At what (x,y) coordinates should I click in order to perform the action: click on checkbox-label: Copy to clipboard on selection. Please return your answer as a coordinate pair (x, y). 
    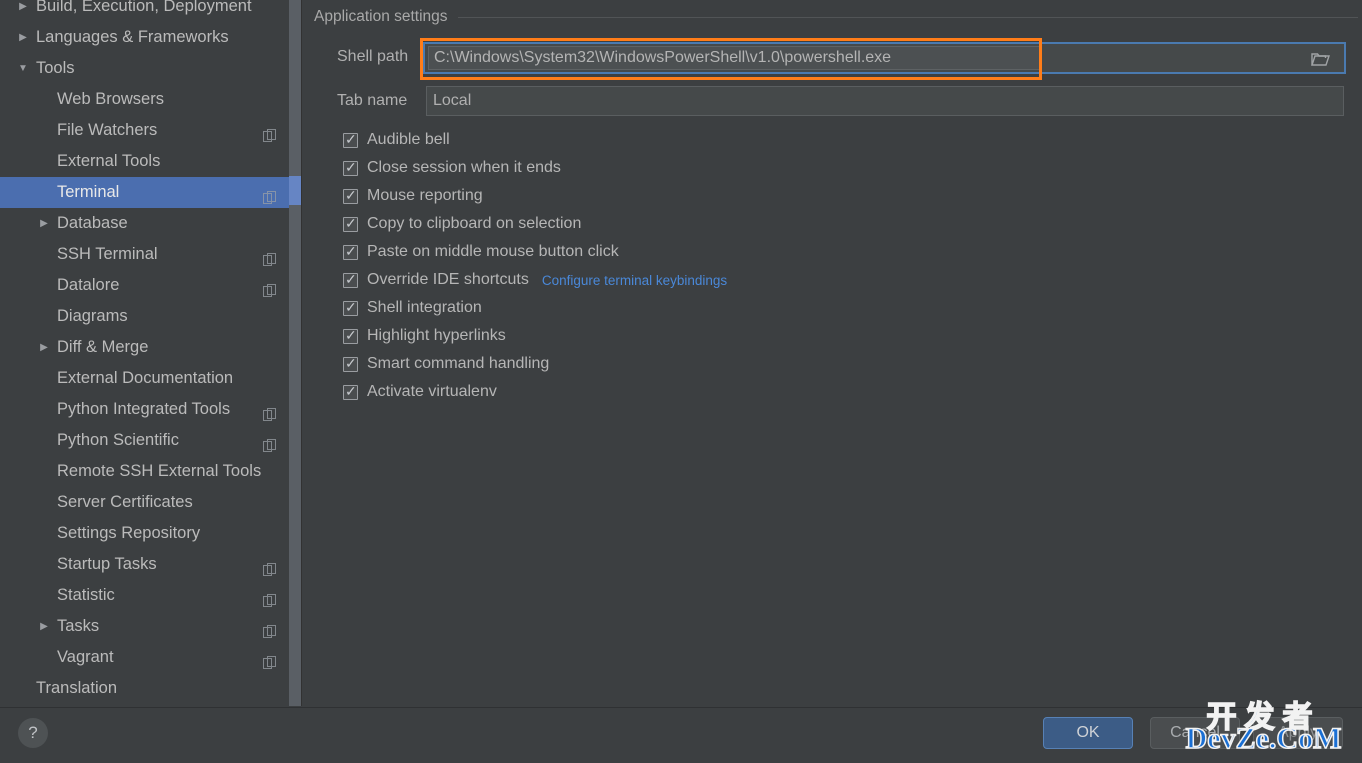
    Looking at the image, I should click on (474, 223).